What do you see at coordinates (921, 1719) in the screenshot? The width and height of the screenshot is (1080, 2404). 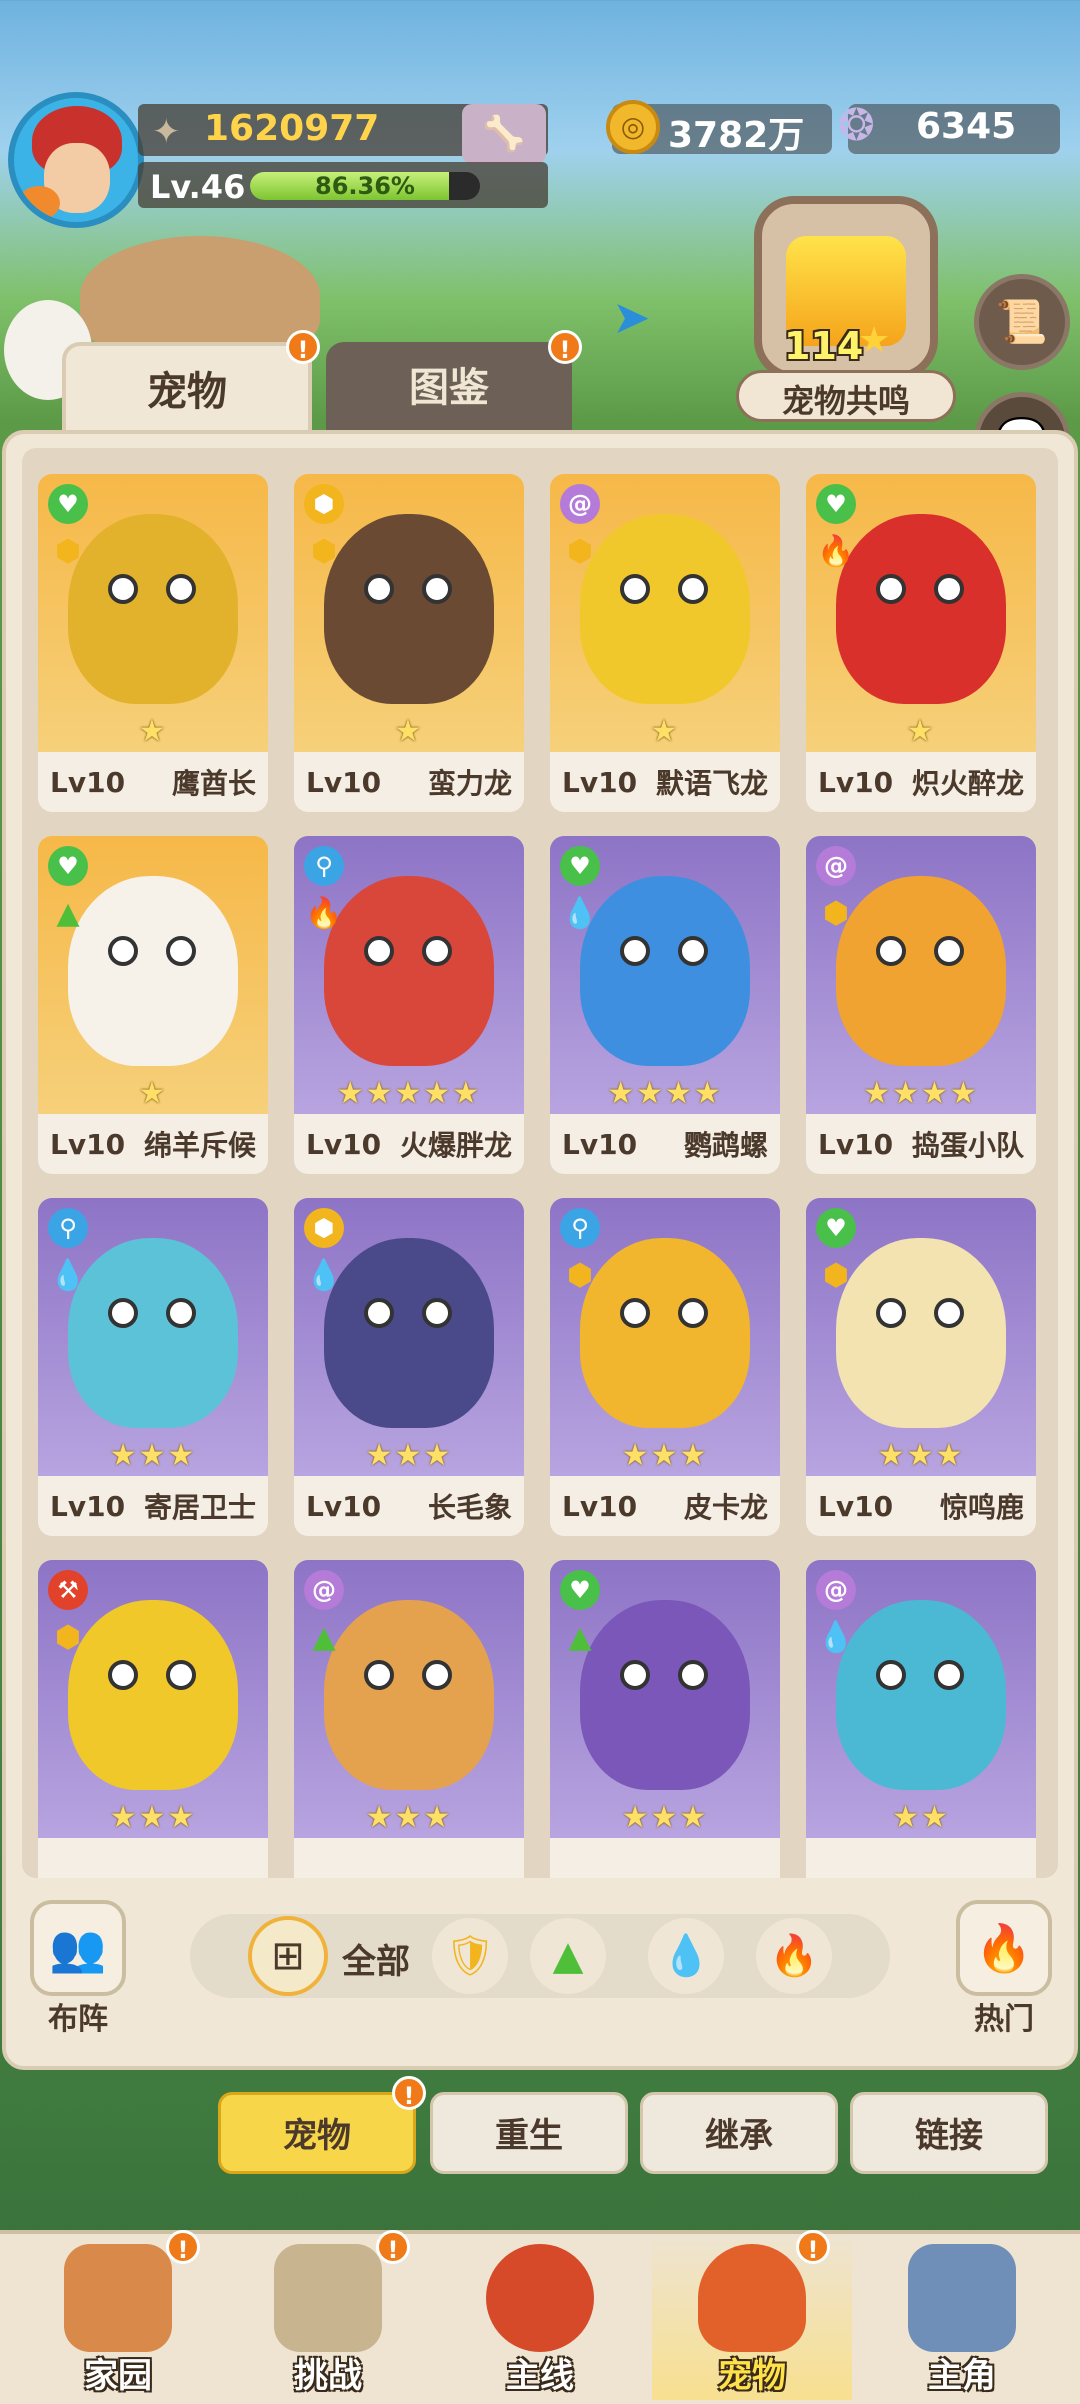 I see `pet-card: @ 💧 ★★` at bounding box center [921, 1719].